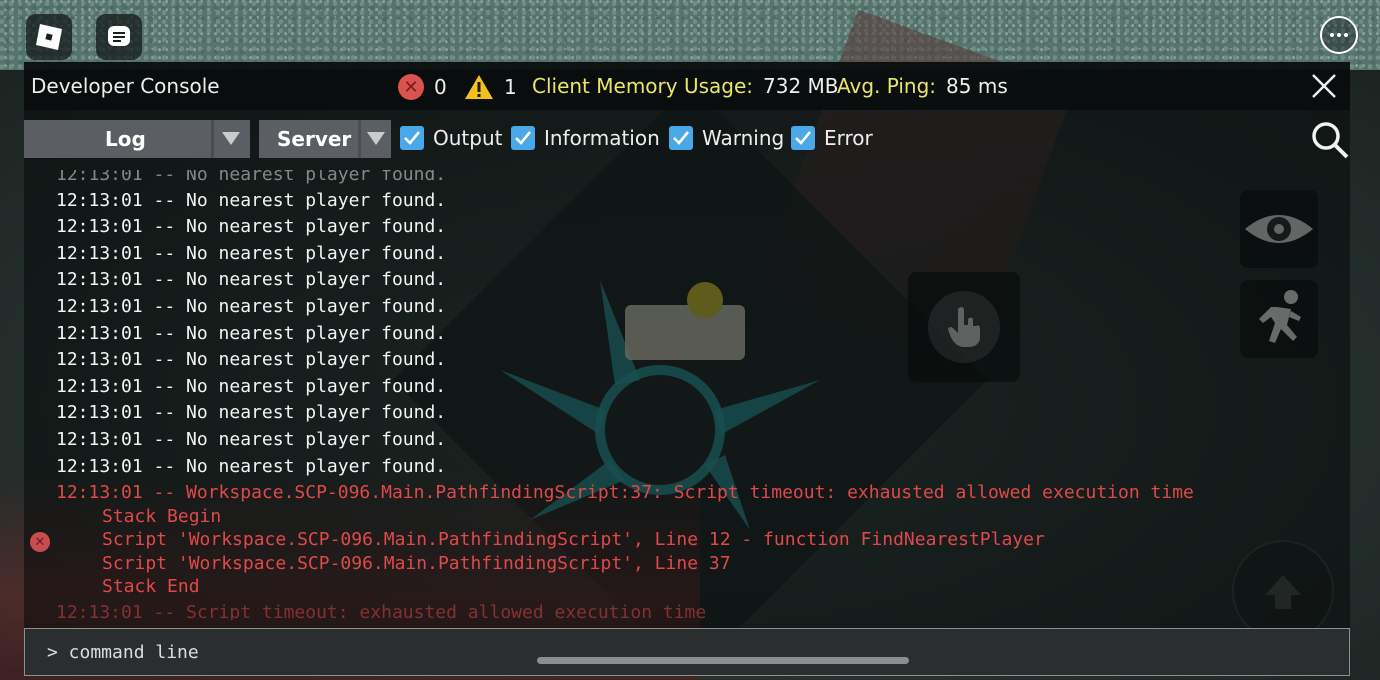 The height and width of the screenshot is (680, 1380). Describe the element at coordinates (887, 86) in the screenshot. I see `ping-label: Avg. Ping:` at that location.